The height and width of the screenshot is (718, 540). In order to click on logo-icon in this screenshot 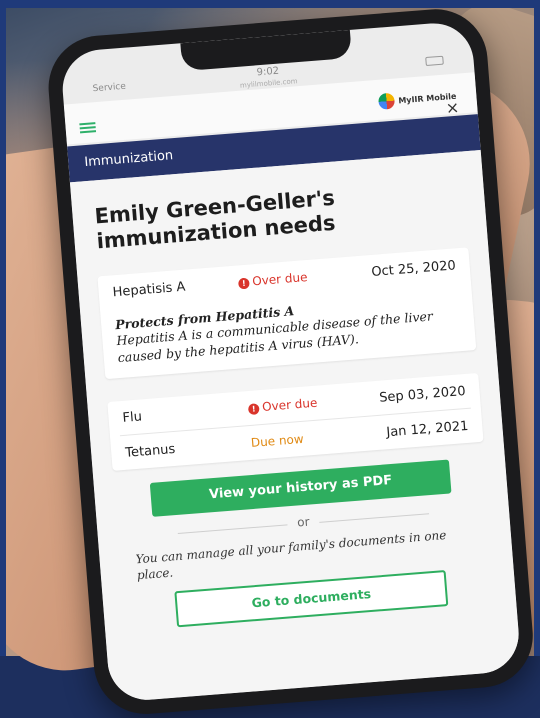, I will do `click(386, 101)`.